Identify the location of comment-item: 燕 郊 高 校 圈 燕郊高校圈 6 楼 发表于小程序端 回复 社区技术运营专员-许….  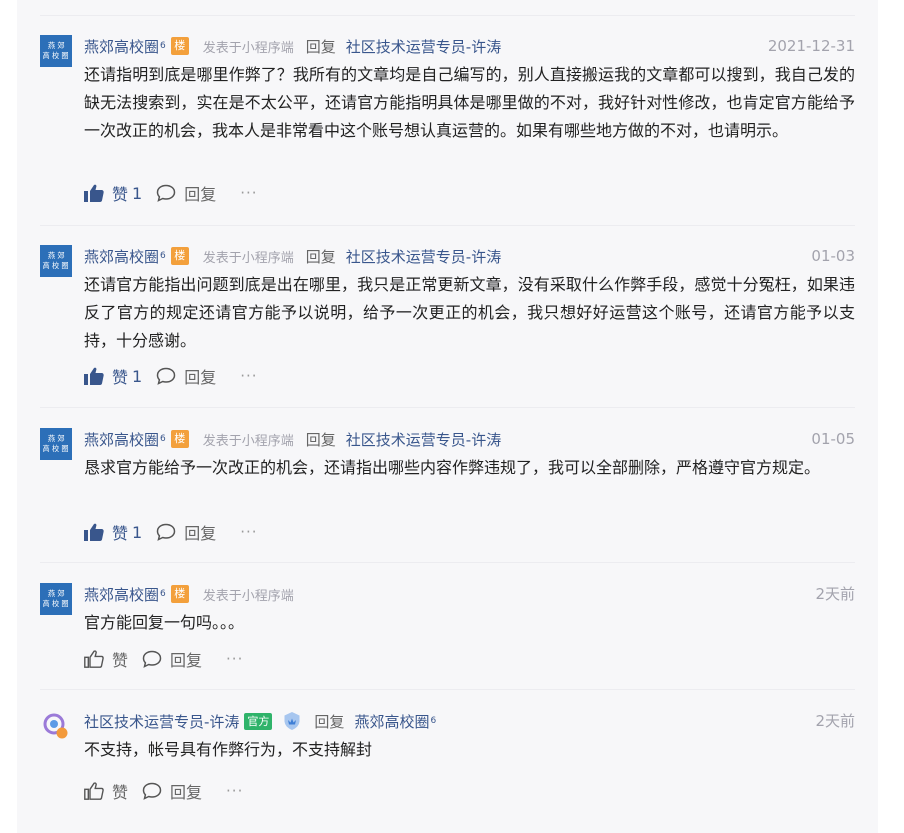
(447, 488).